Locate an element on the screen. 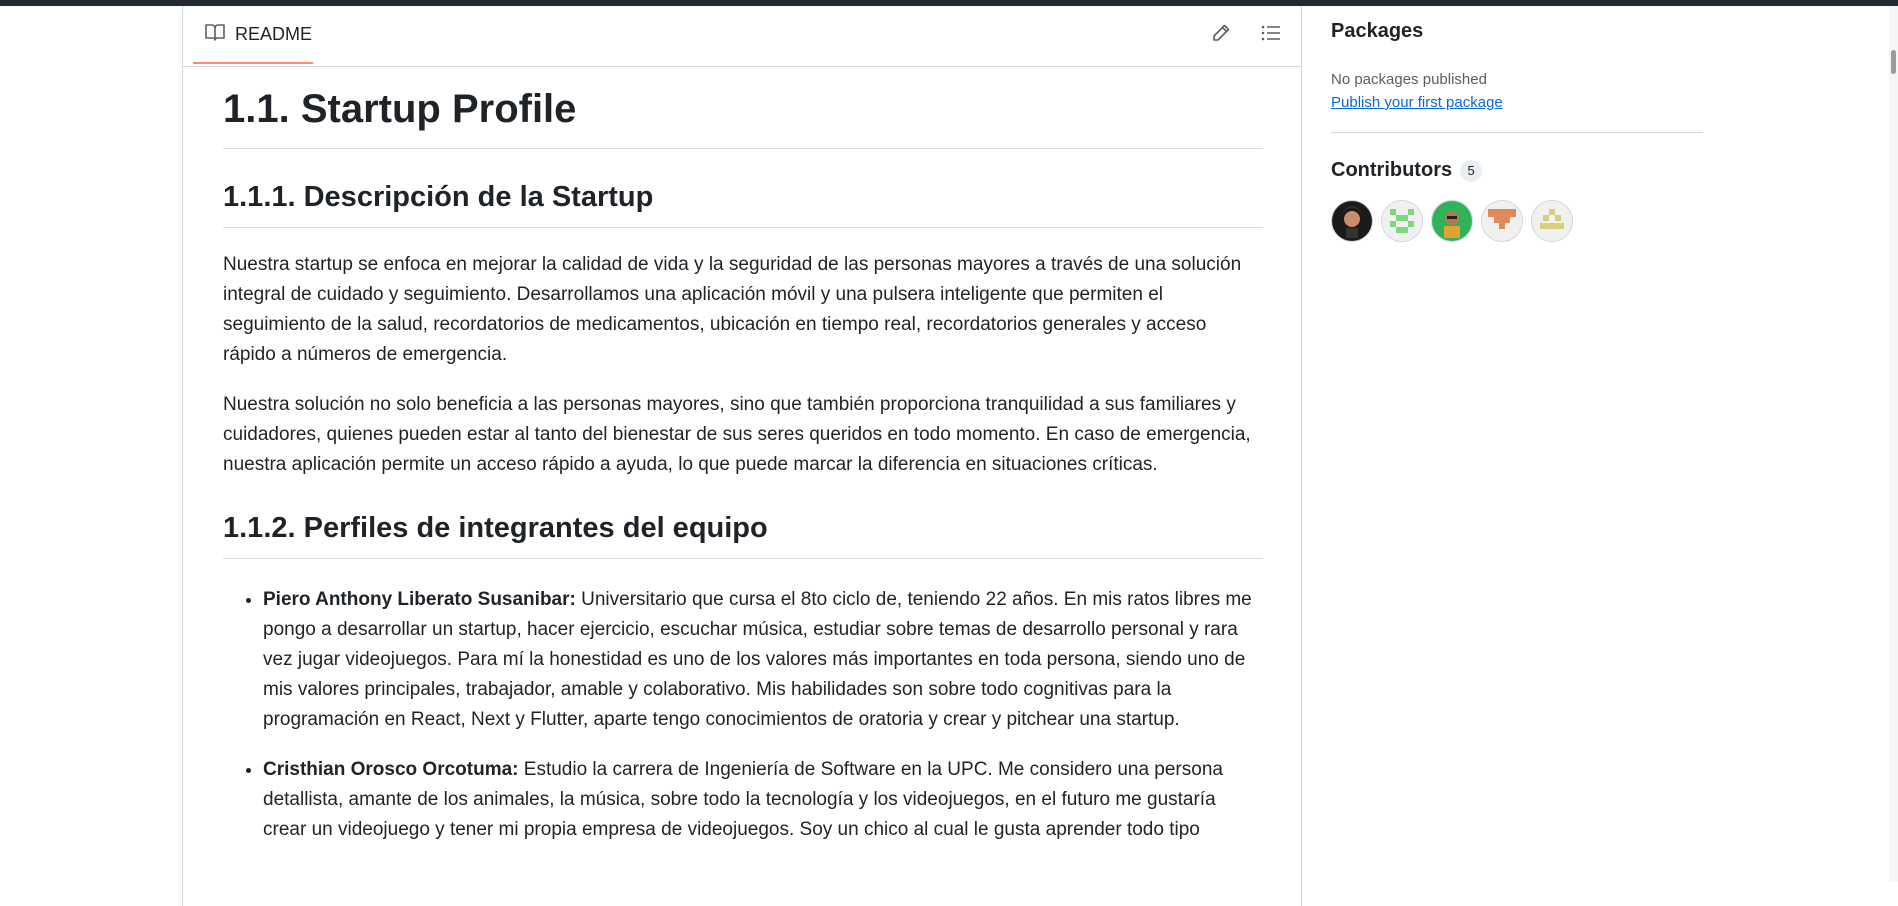  readme-tab-label: README is located at coordinates (274, 33).